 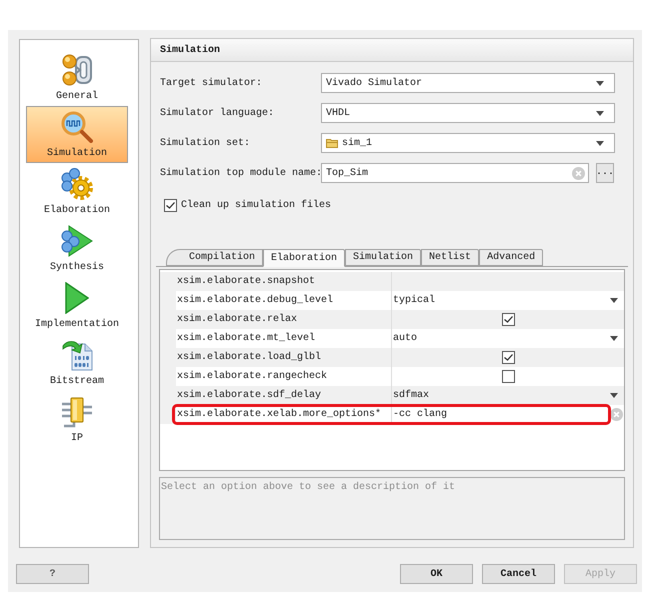 I want to click on chip-icon, so click(x=77, y=412).